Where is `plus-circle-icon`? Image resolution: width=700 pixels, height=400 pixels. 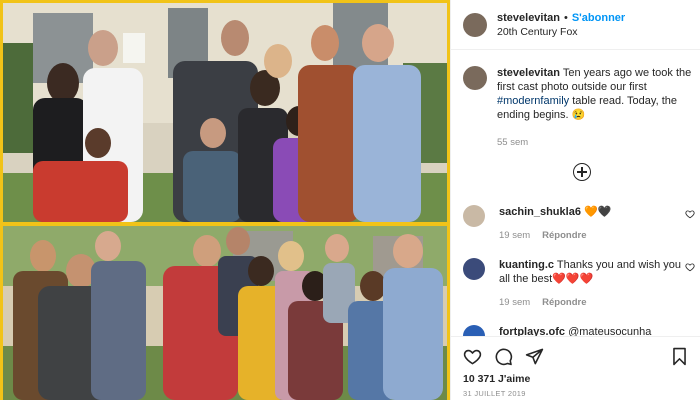 plus-circle-icon is located at coordinates (582, 172).